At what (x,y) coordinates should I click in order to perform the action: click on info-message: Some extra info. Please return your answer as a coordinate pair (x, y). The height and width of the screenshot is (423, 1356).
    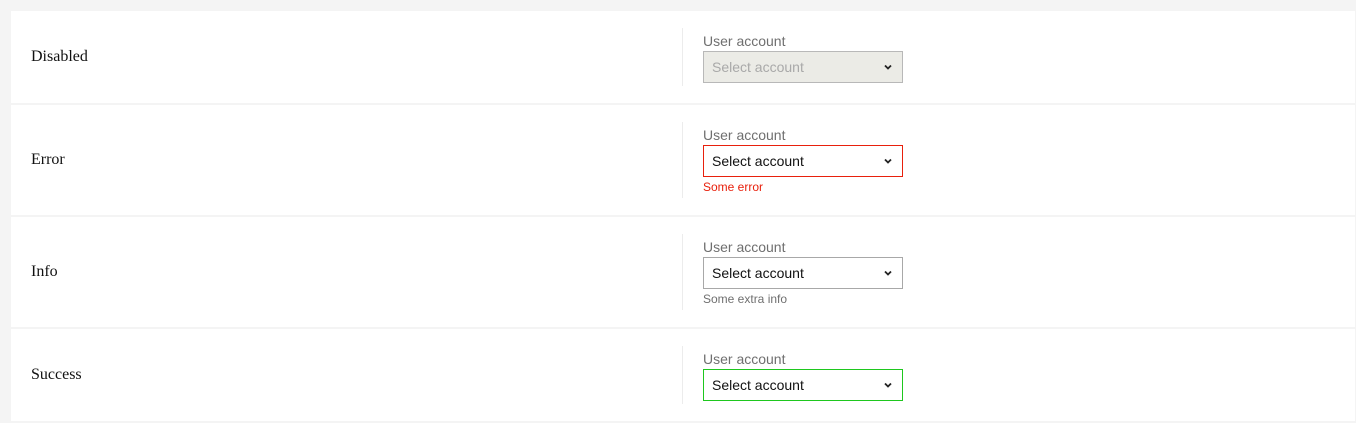
    Looking at the image, I should click on (745, 299).